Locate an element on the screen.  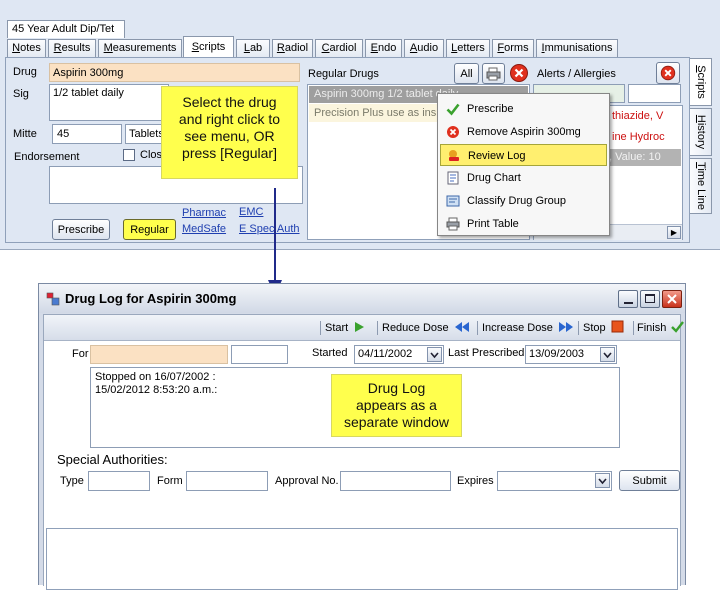
increase-dose-button: Increase Dose is located at coordinates (528, 328).